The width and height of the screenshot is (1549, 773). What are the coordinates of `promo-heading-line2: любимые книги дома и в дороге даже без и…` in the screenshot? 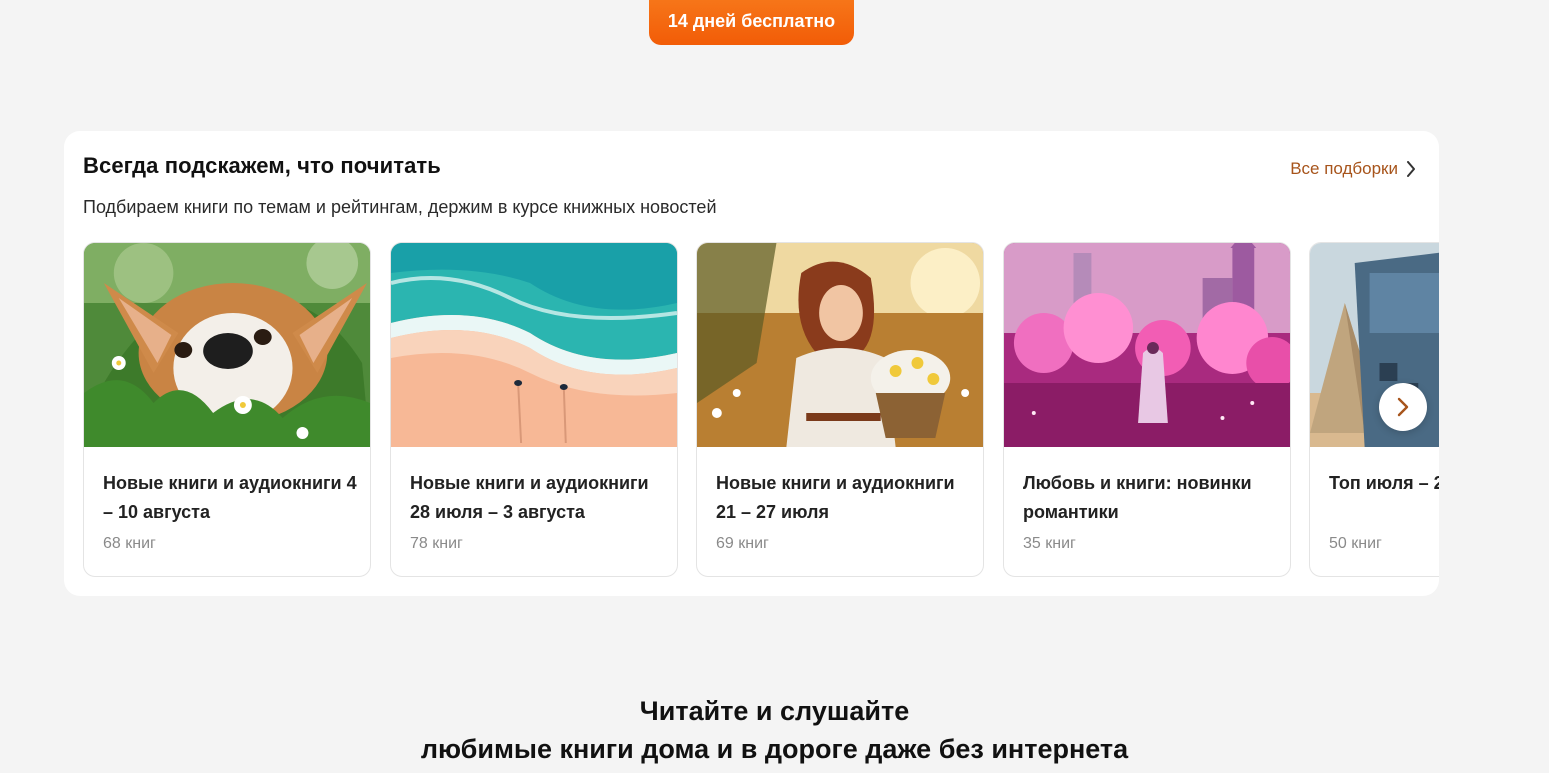 It's located at (774, 749).